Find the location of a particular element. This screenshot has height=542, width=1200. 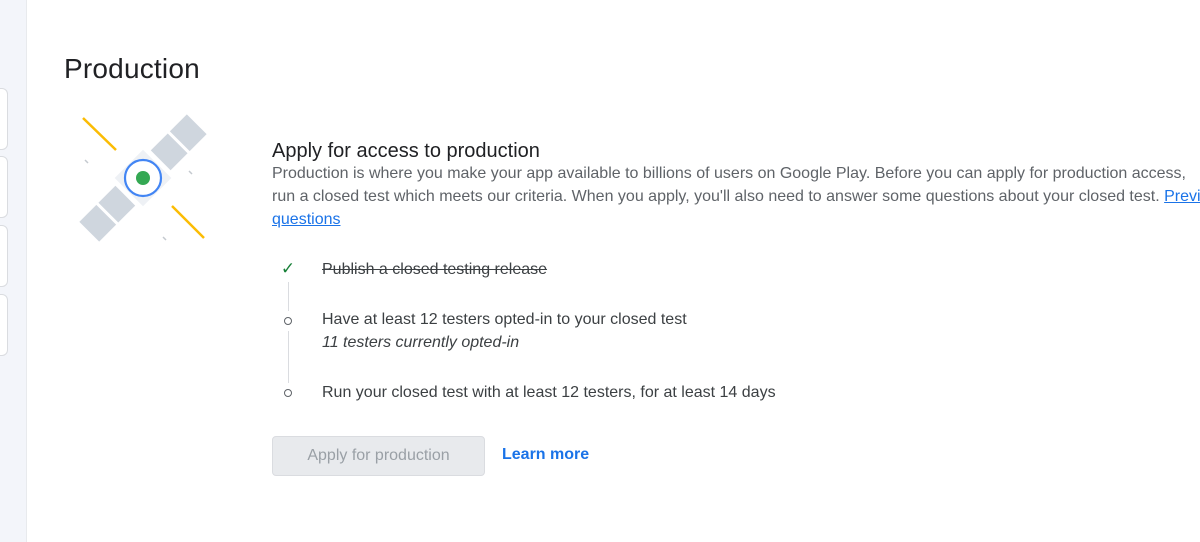

learn-more-link: Learn more is located at coordinates (545, 455).